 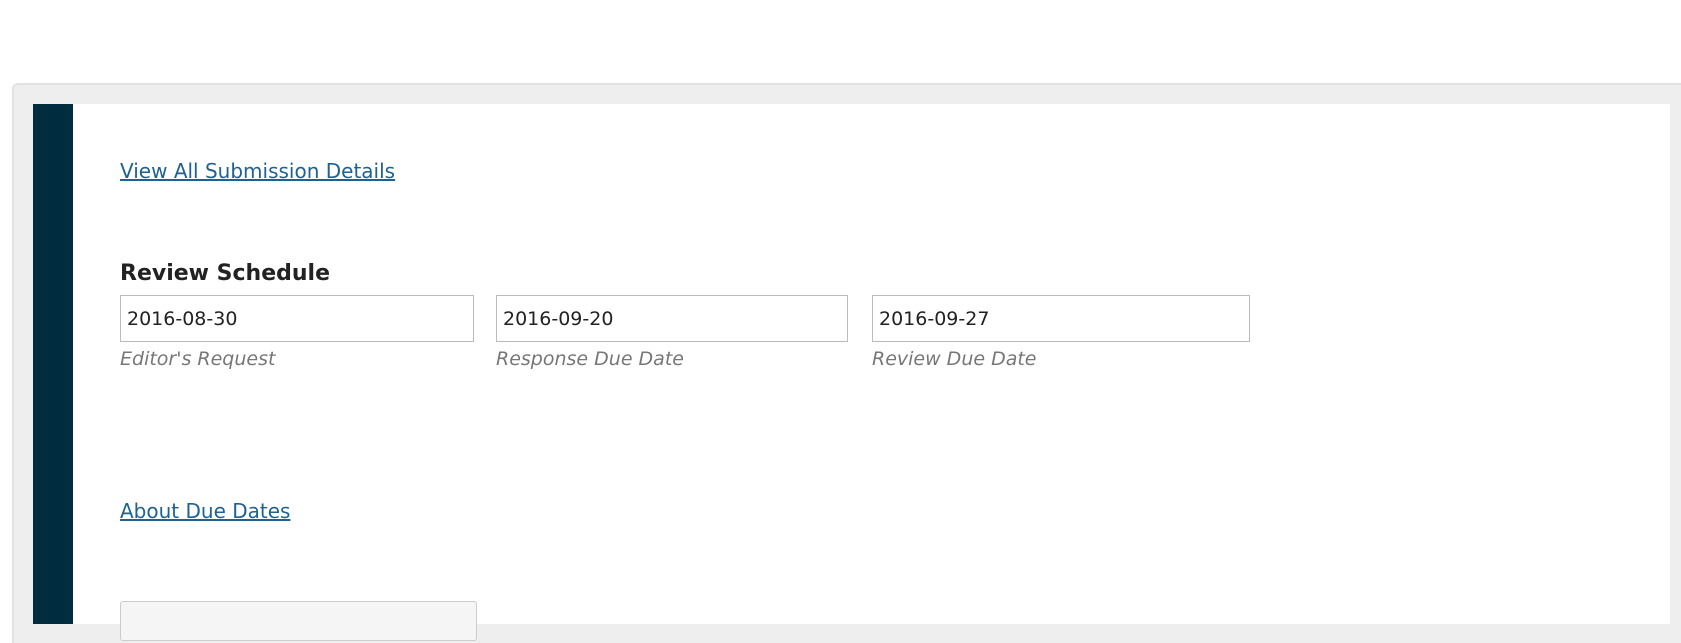 I want to click on response-due-date-field: Response Due Date, so click(x=672, y=332).